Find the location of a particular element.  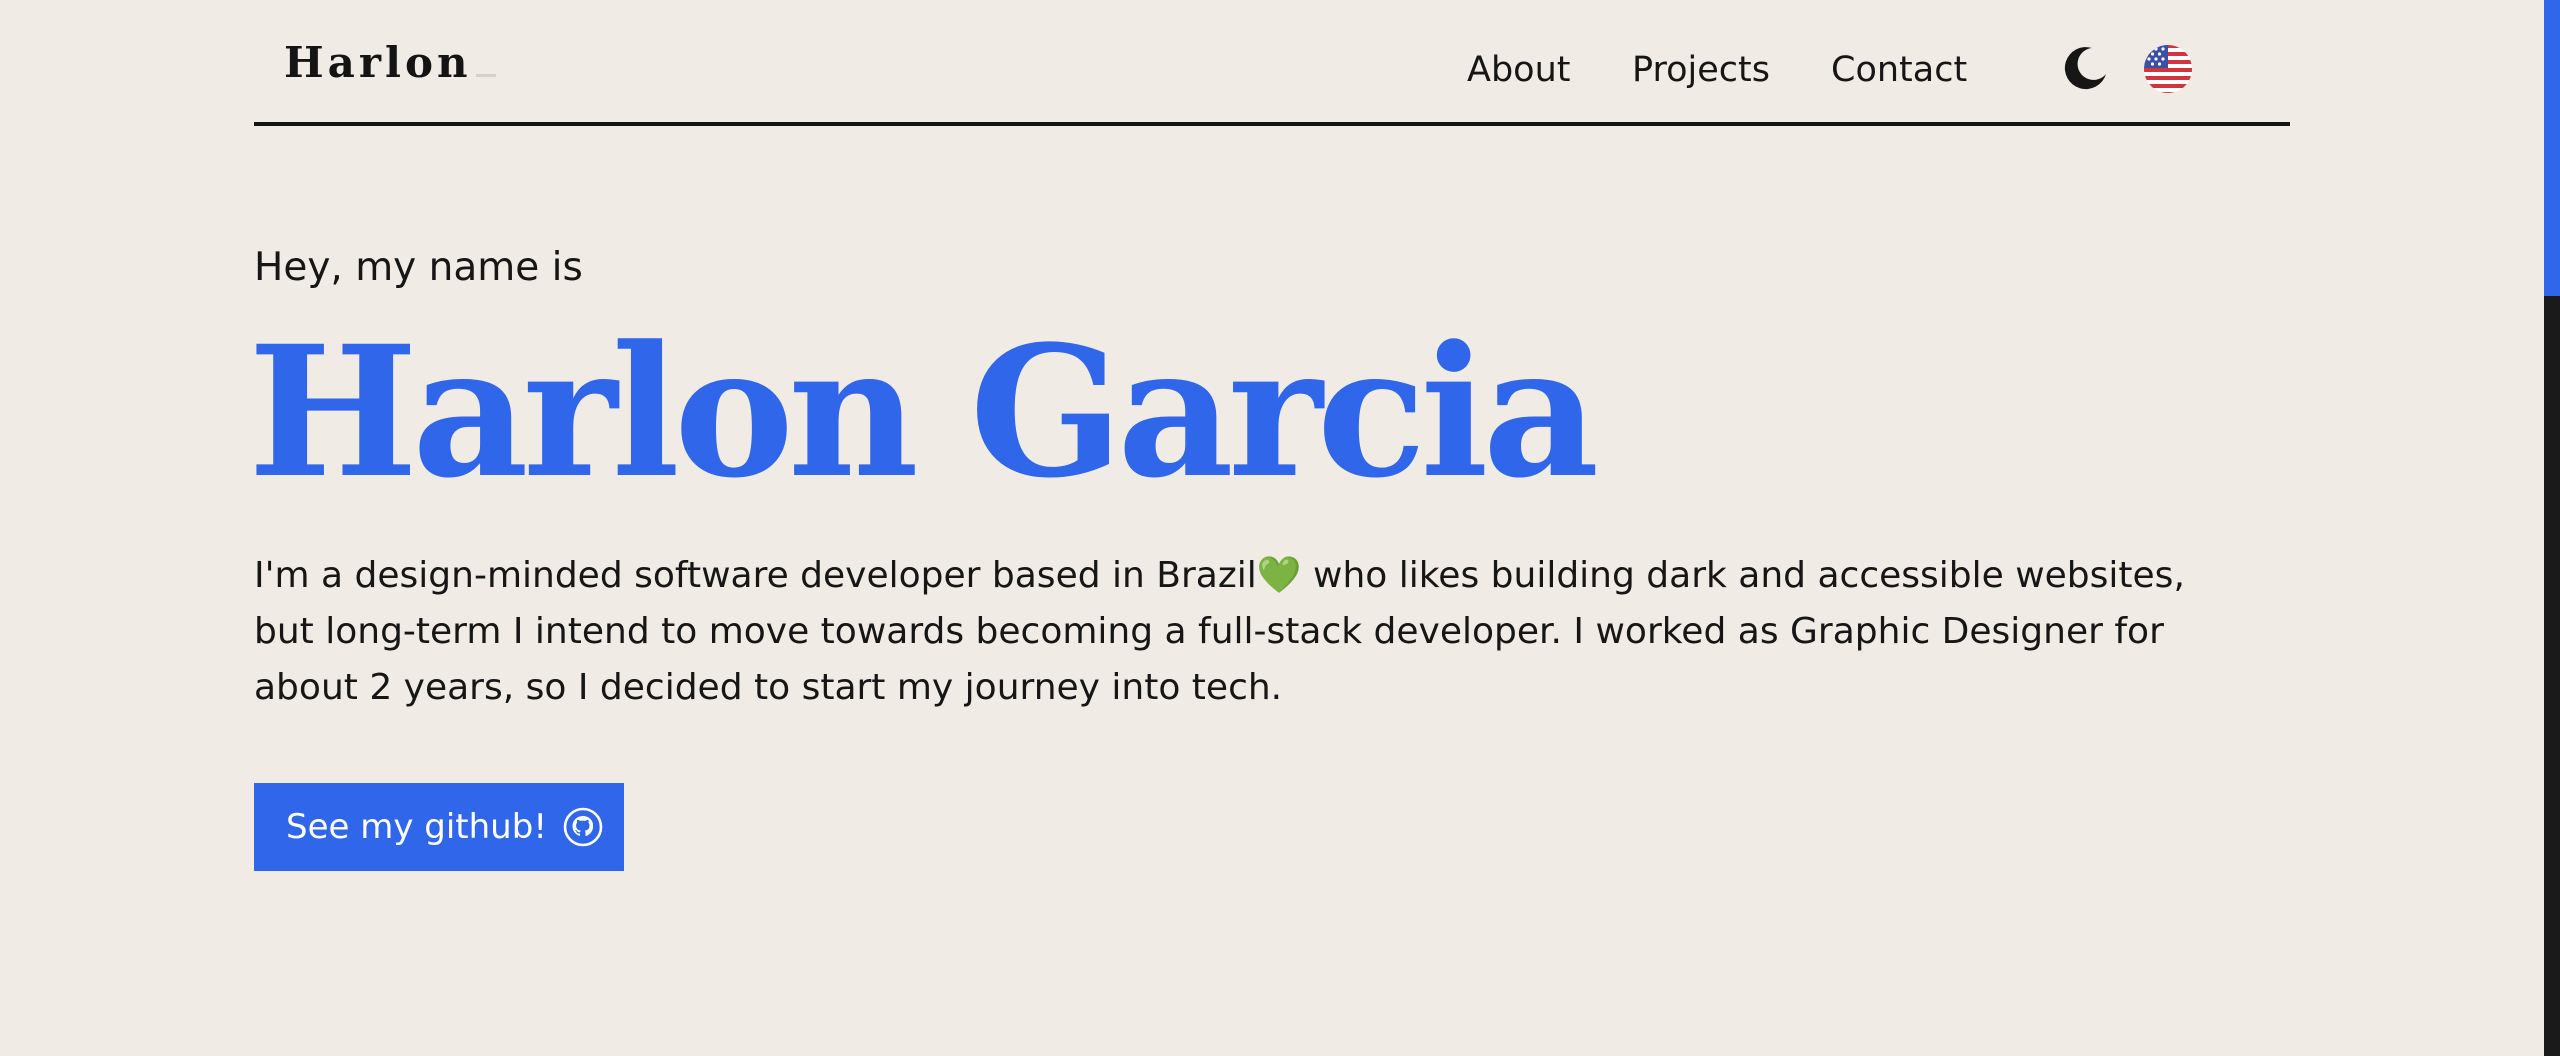

theme-toggle-button is located at coordinates (2086, 68).